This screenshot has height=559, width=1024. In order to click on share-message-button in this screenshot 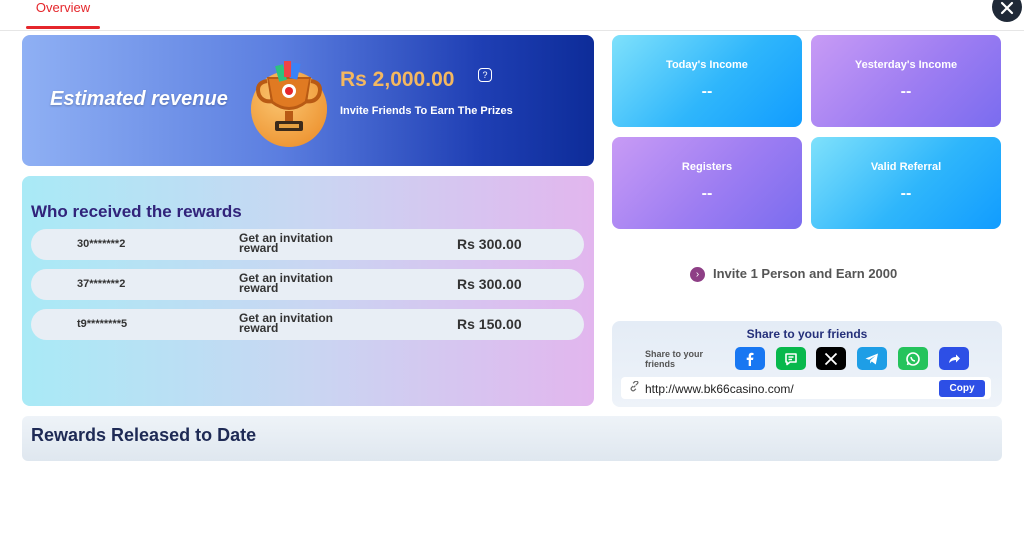, I will do `click(791, 358)`.